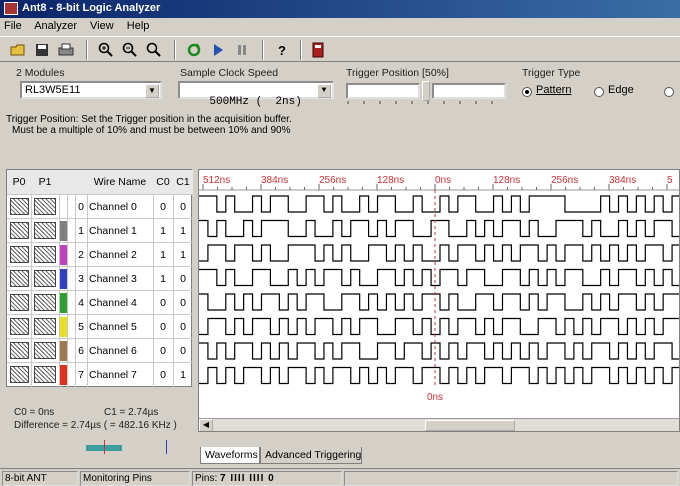 This screenshot has height=486, width=680. I want to click on pause-icon, so click(242, 50).